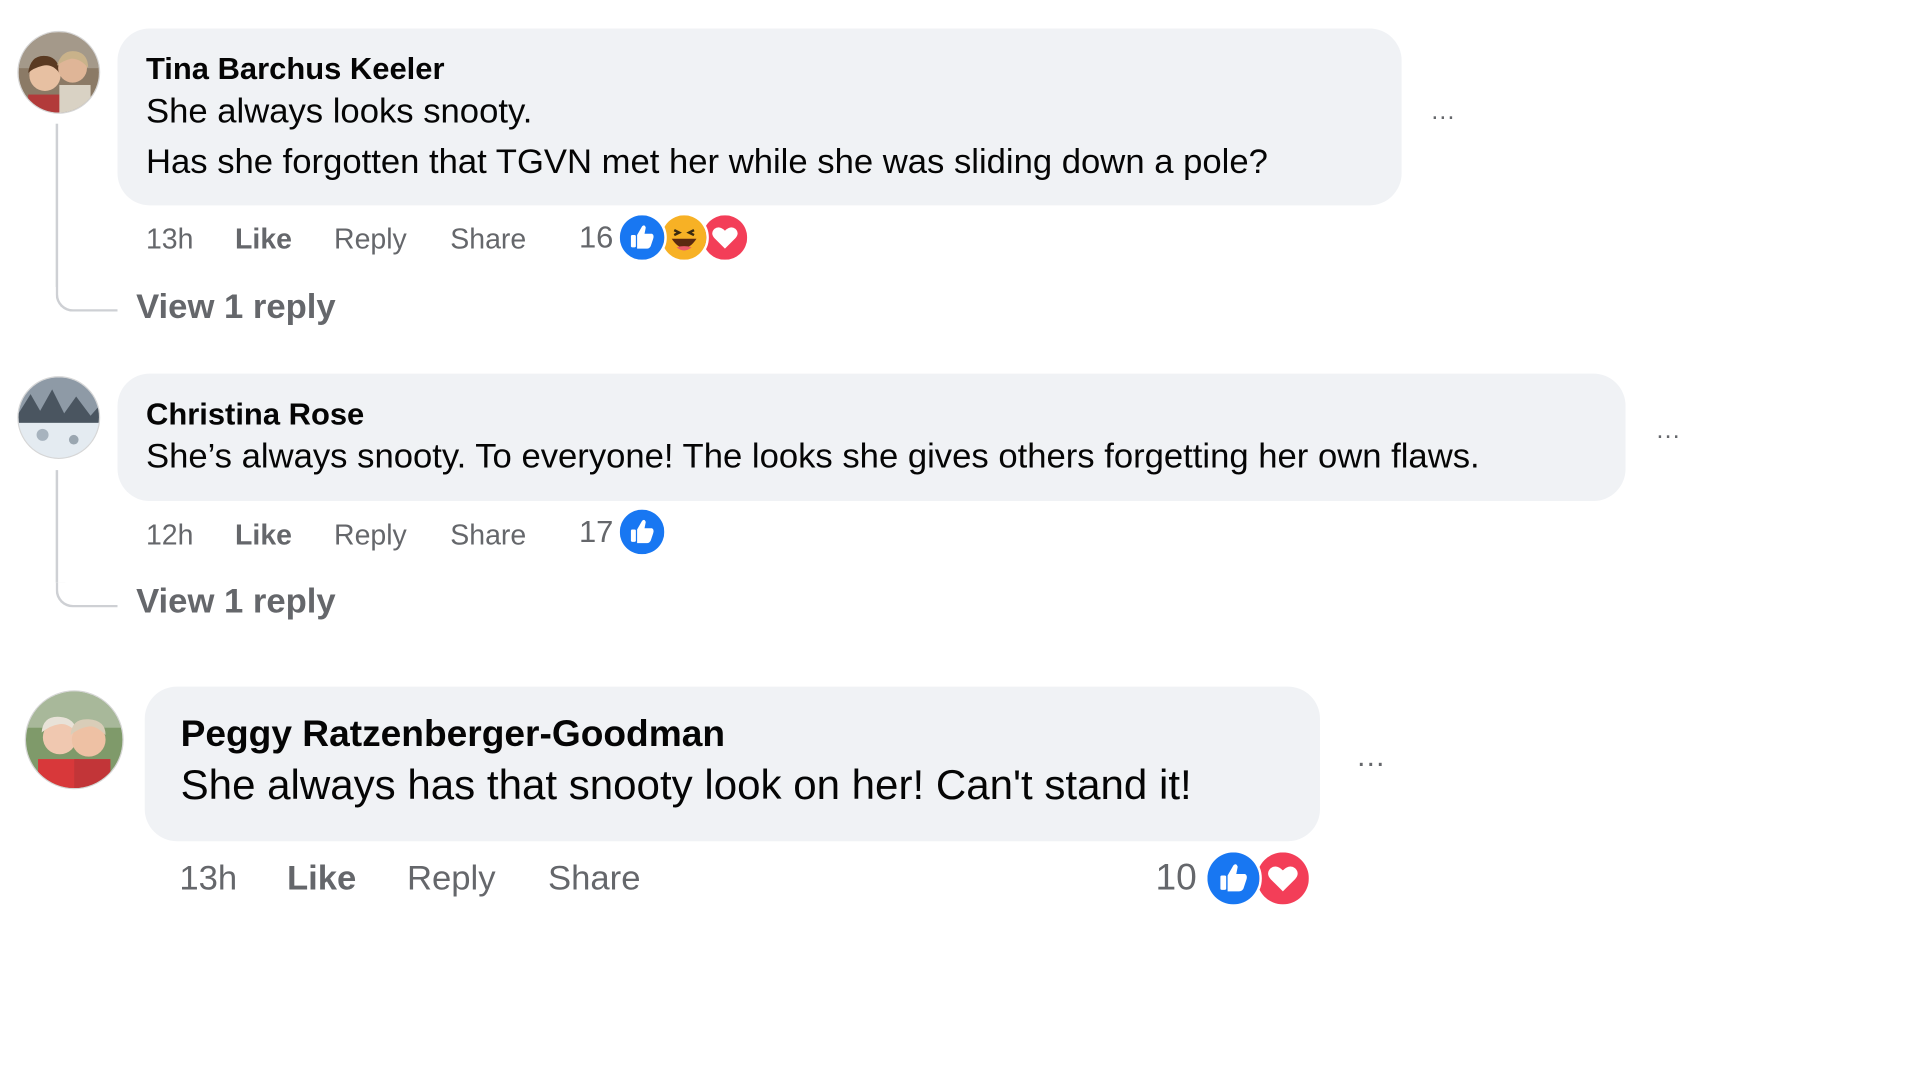 The width and height of the screenshot is (1920, 1080). Describe the element at coordinates (255, 415) in the screenshot. I see `comment-author: Christina Rose` at that location.